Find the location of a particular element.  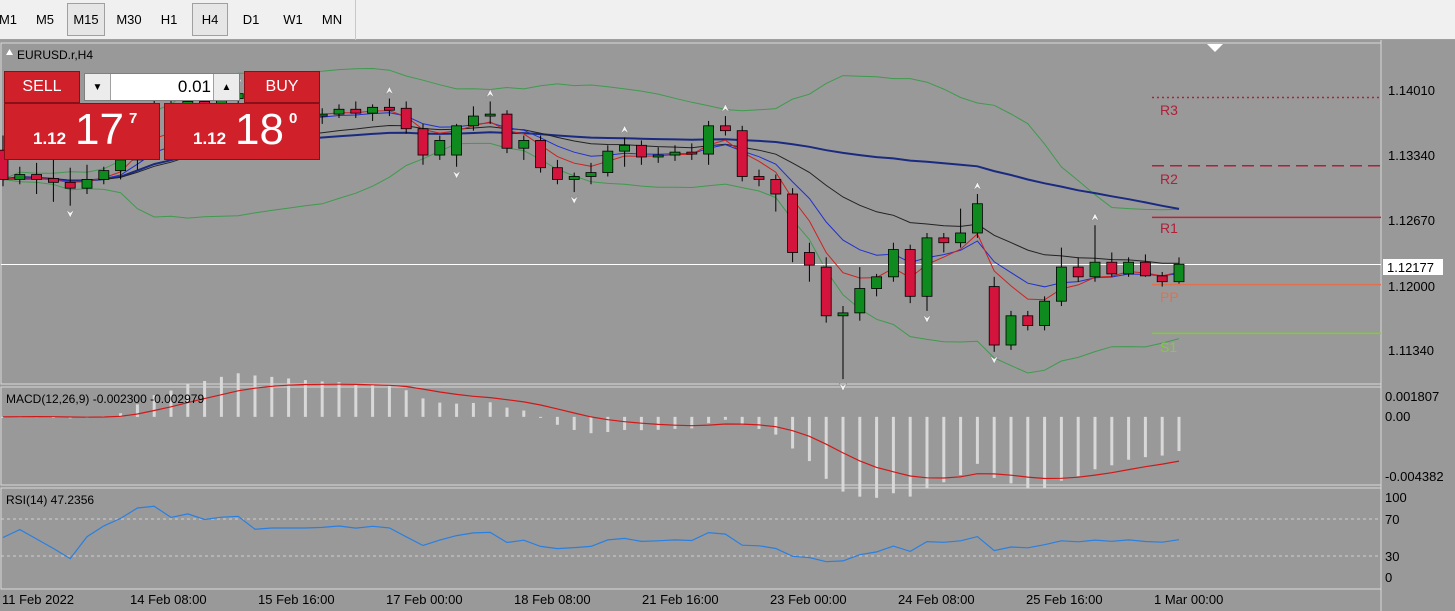

price-tick: 1.11340 is located at coordinates (1411, 350).